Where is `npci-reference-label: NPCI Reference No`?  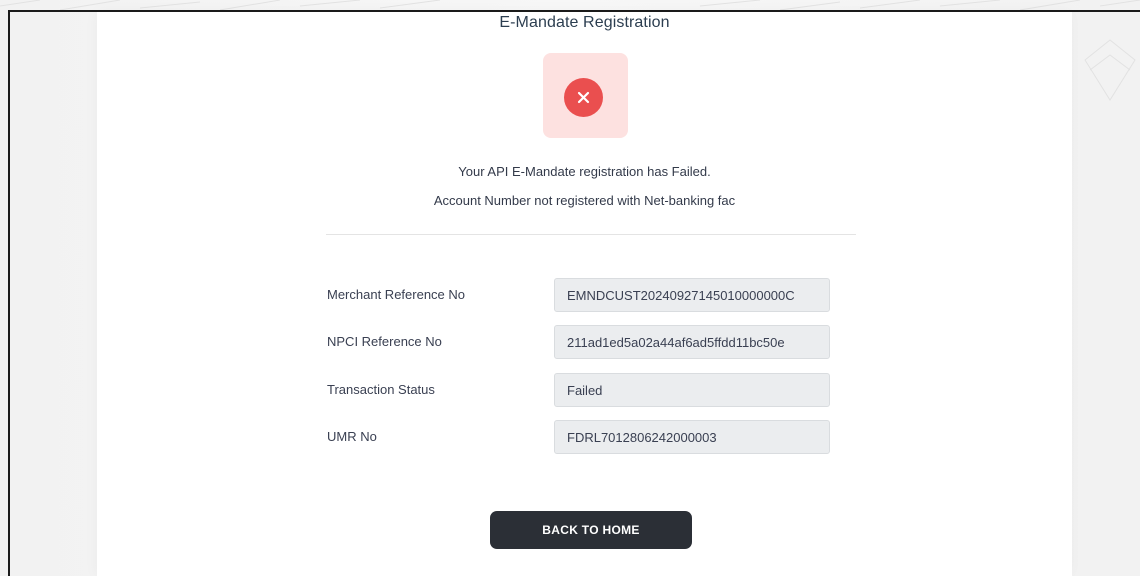 npci-reference-label: NPCI Reference No is located at coordinates (384, 341).